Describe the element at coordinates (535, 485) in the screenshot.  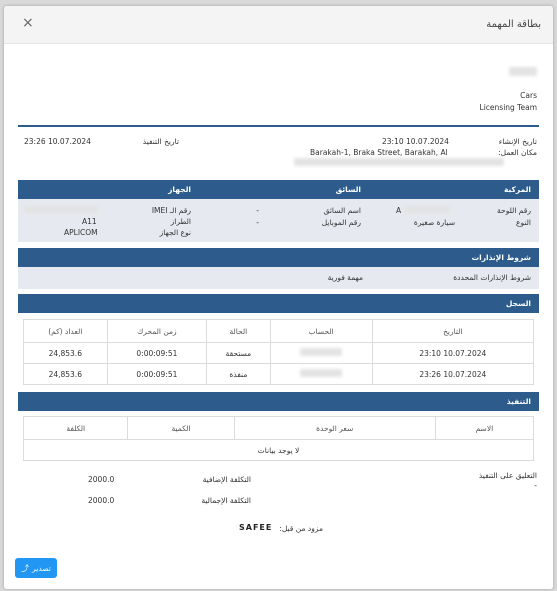
I see `comment-value: -` at that location.